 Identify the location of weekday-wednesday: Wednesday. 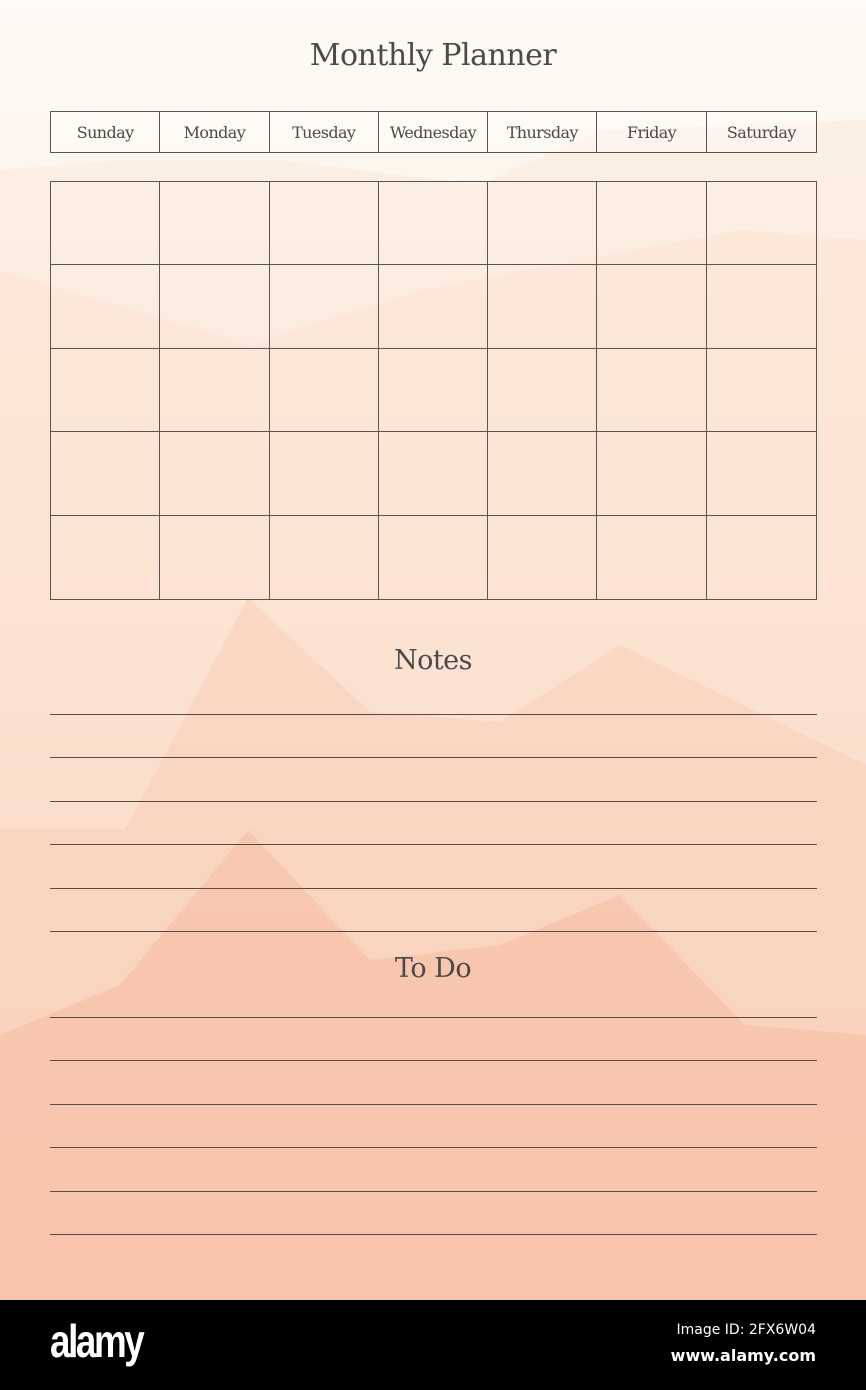
(434, 132).